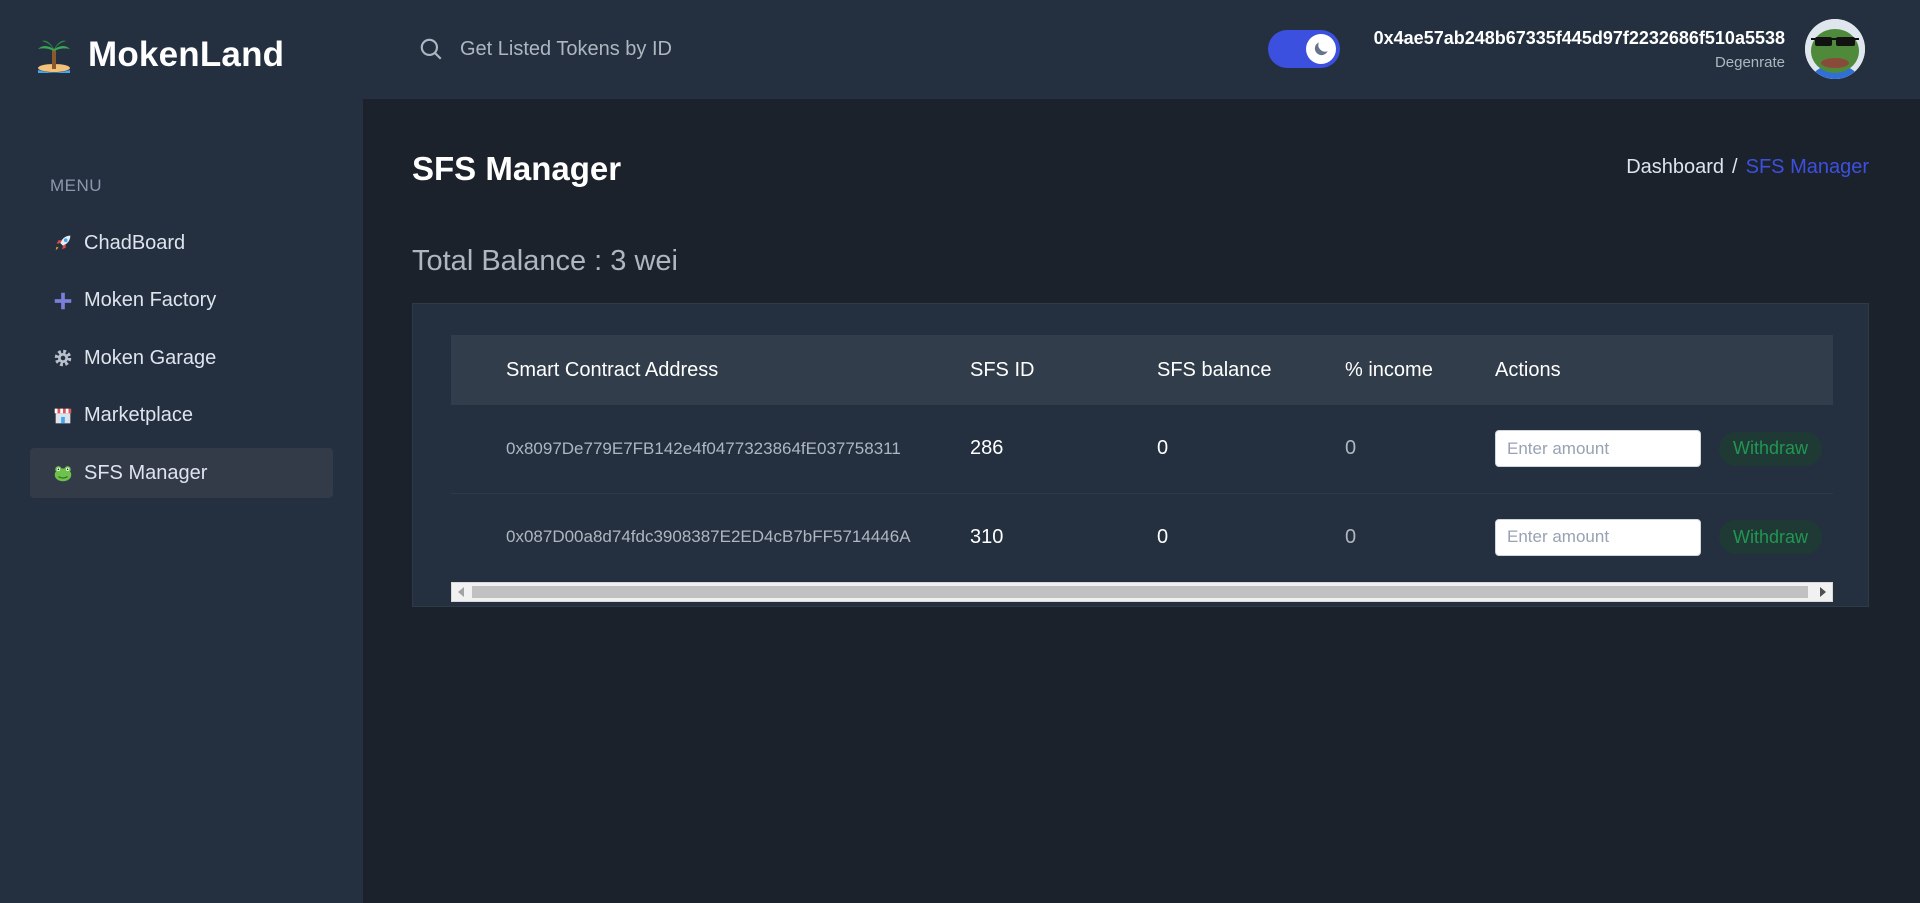 This screenshot has height=903, width=1920. I want to click on sidebar-item-moken-factory: Moken Factory, so click(181, 301).